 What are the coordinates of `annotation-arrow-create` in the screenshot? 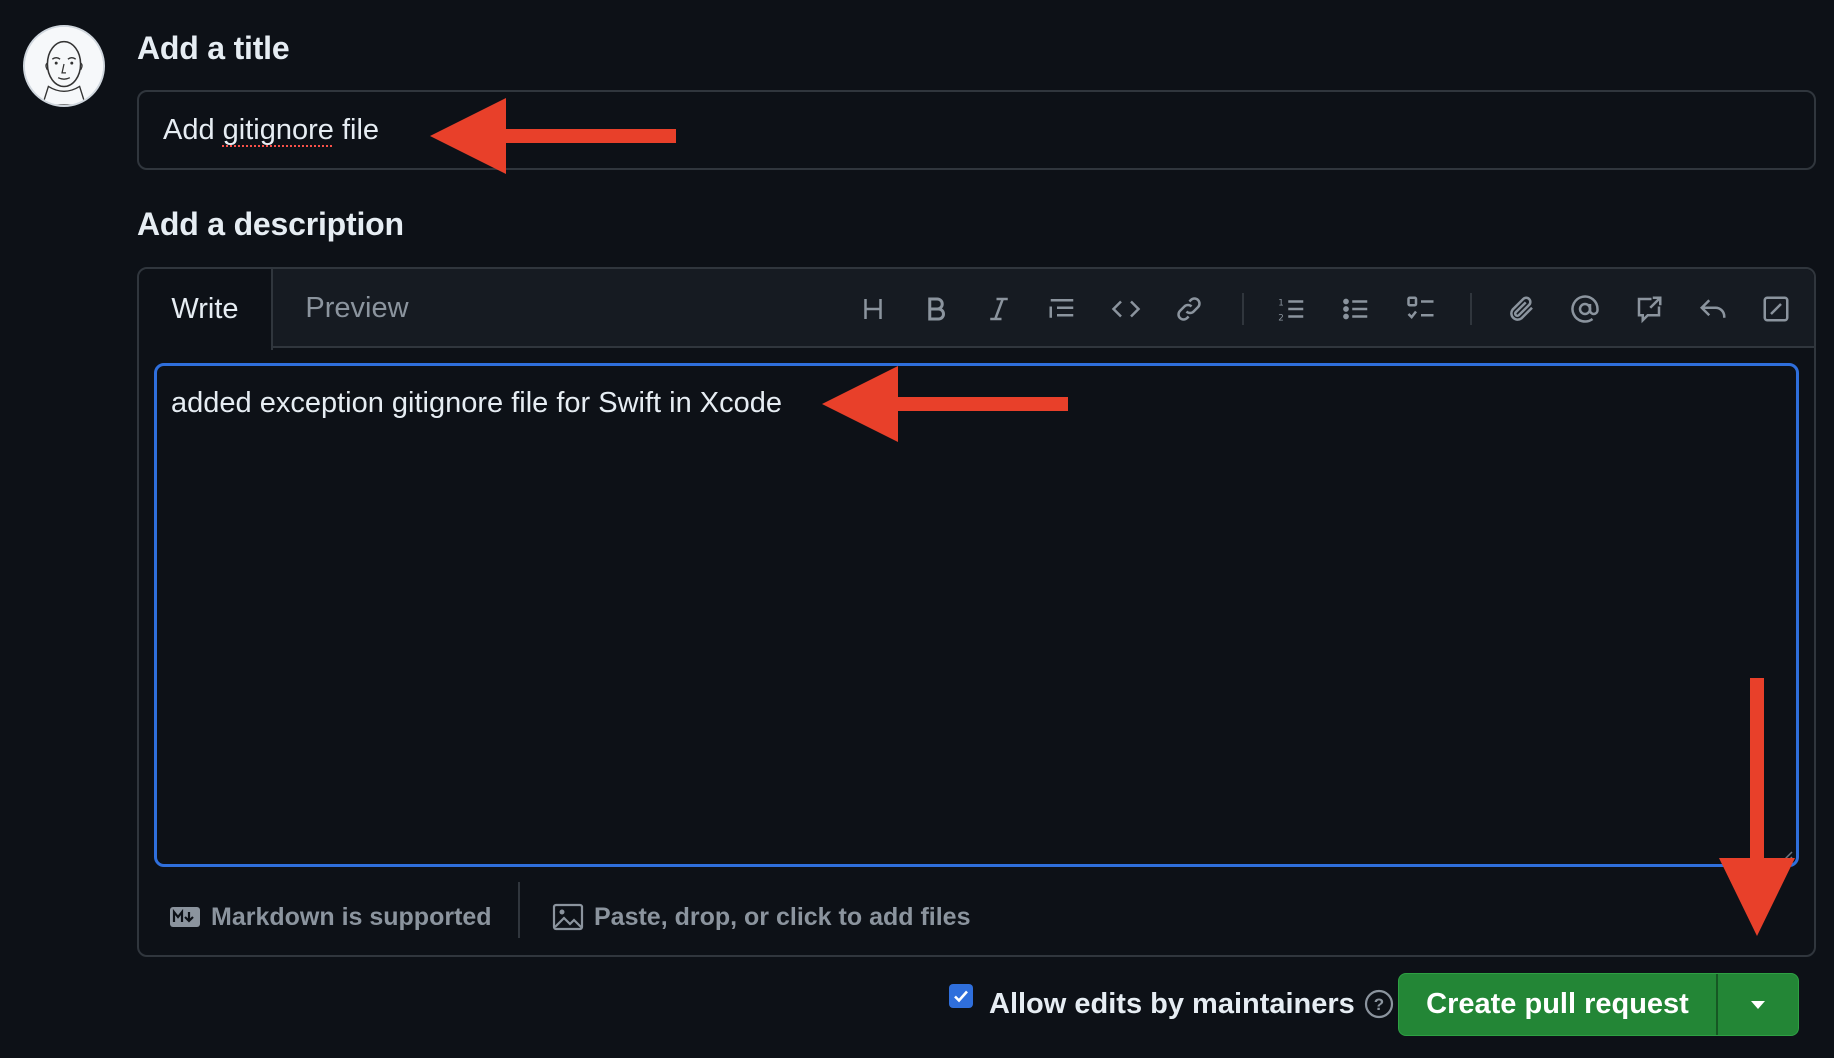 It's located at (1757, 807).